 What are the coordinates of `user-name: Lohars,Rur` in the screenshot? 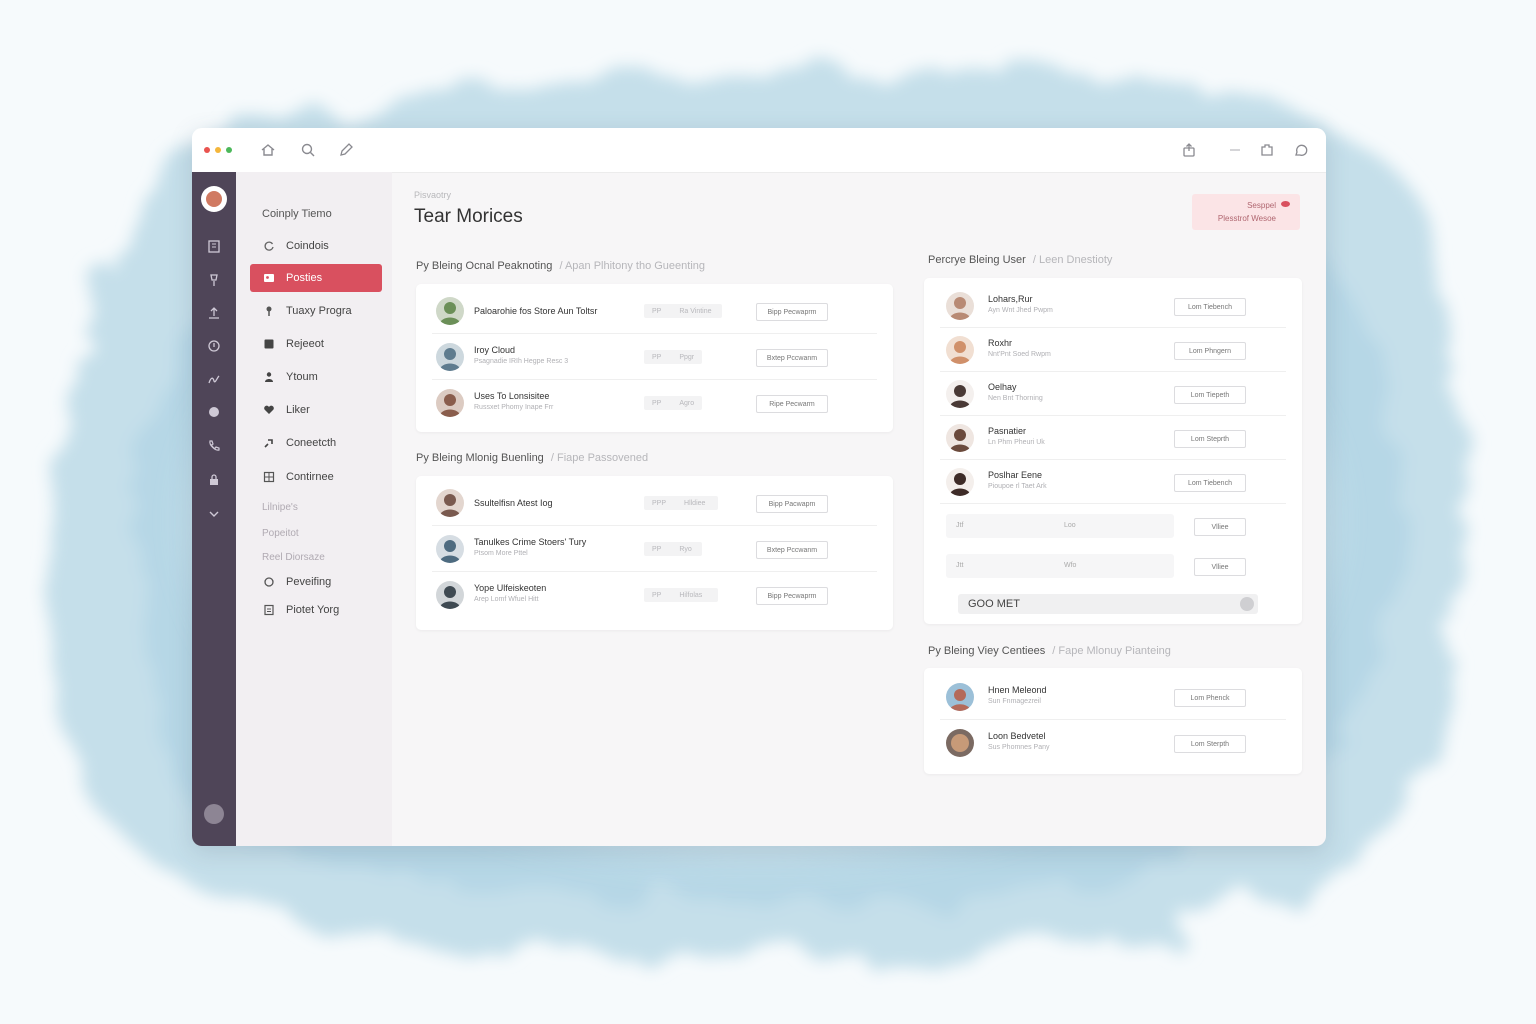 It's located at (1010, 299).